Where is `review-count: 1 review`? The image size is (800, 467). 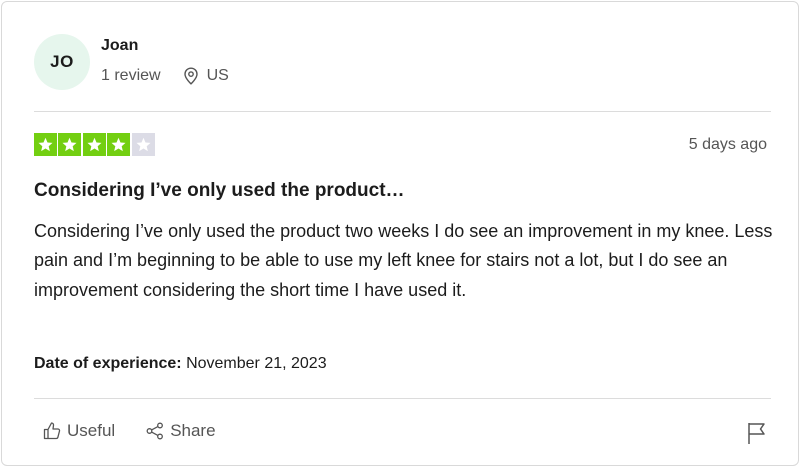
review-count: 1 review is located at coordinates (131, 75).